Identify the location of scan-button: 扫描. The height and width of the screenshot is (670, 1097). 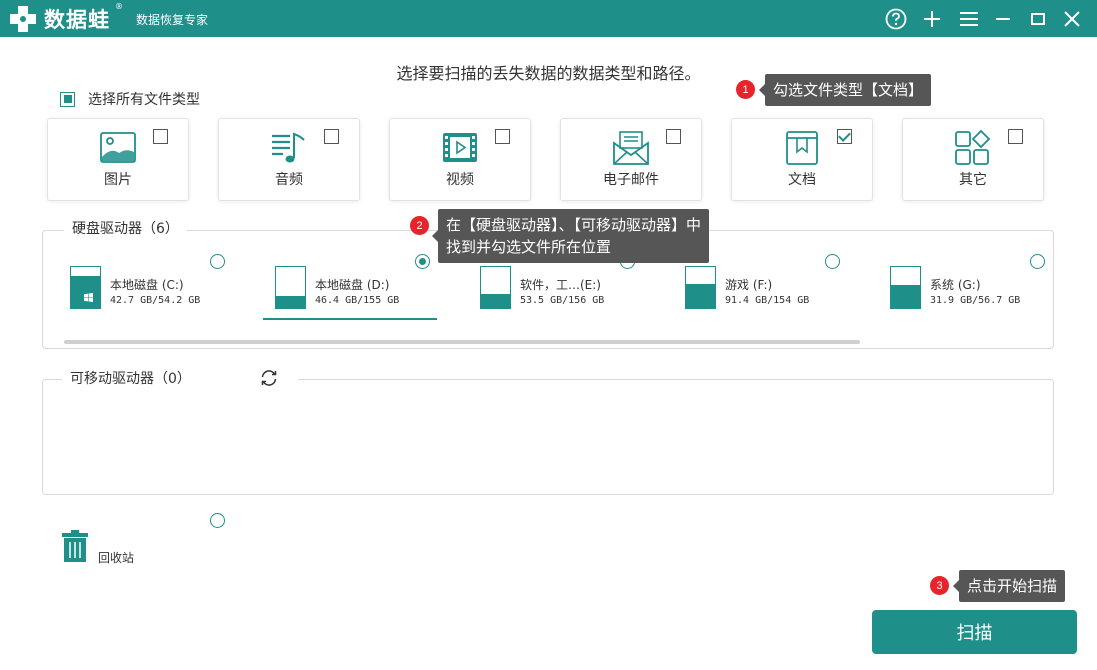
(974, 632).